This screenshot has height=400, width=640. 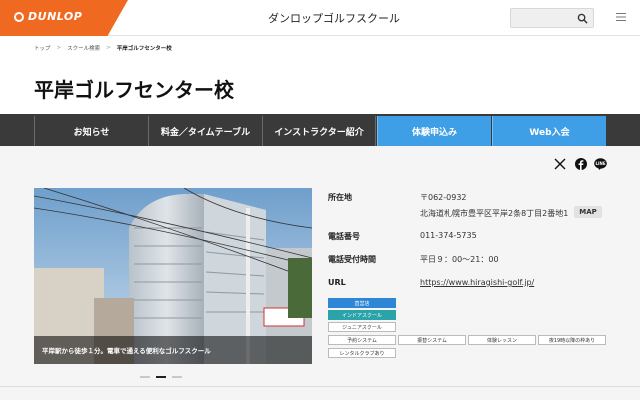 What do you see at coordinates (320, 386) in the screenshot?
I see `bottom-divider` at bounding box center [320, 386].